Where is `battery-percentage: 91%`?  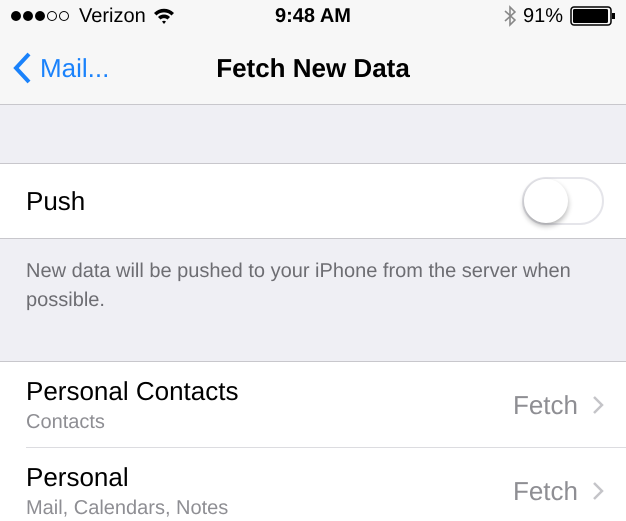 battery-percentage: 91% is located at coordinates (542, 16).